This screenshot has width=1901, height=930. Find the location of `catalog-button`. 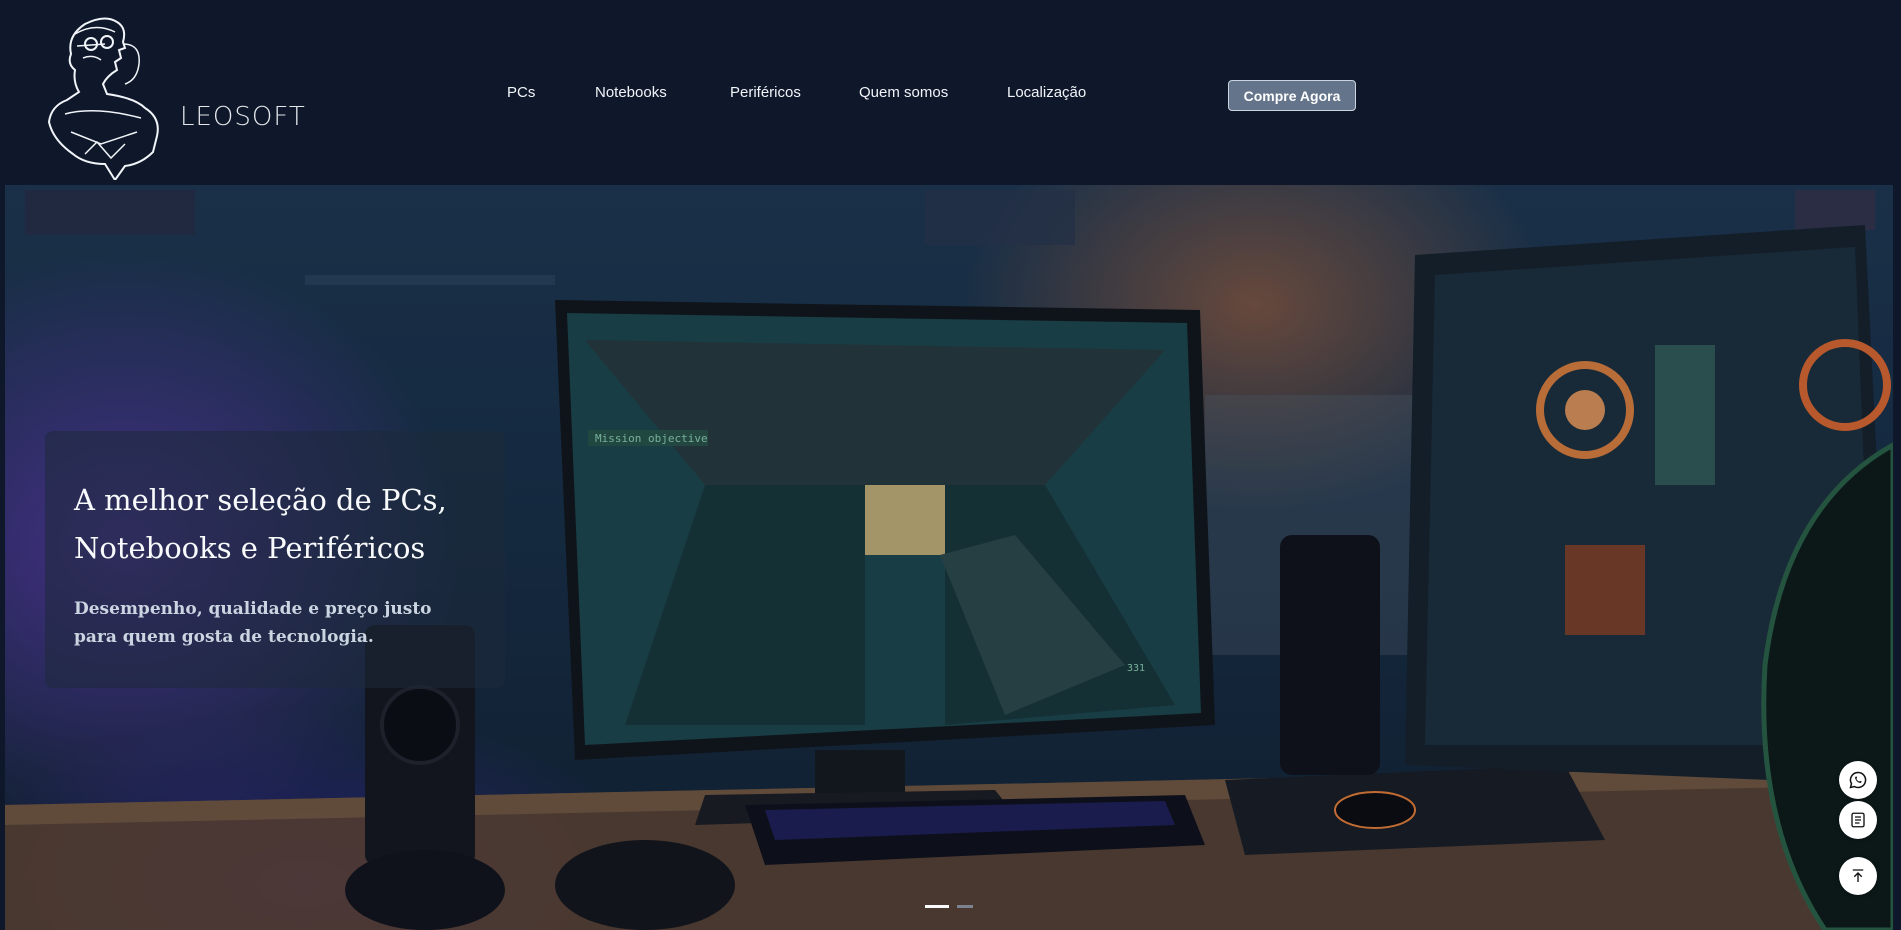

catalog-button is located at coordinates (1858, 820).